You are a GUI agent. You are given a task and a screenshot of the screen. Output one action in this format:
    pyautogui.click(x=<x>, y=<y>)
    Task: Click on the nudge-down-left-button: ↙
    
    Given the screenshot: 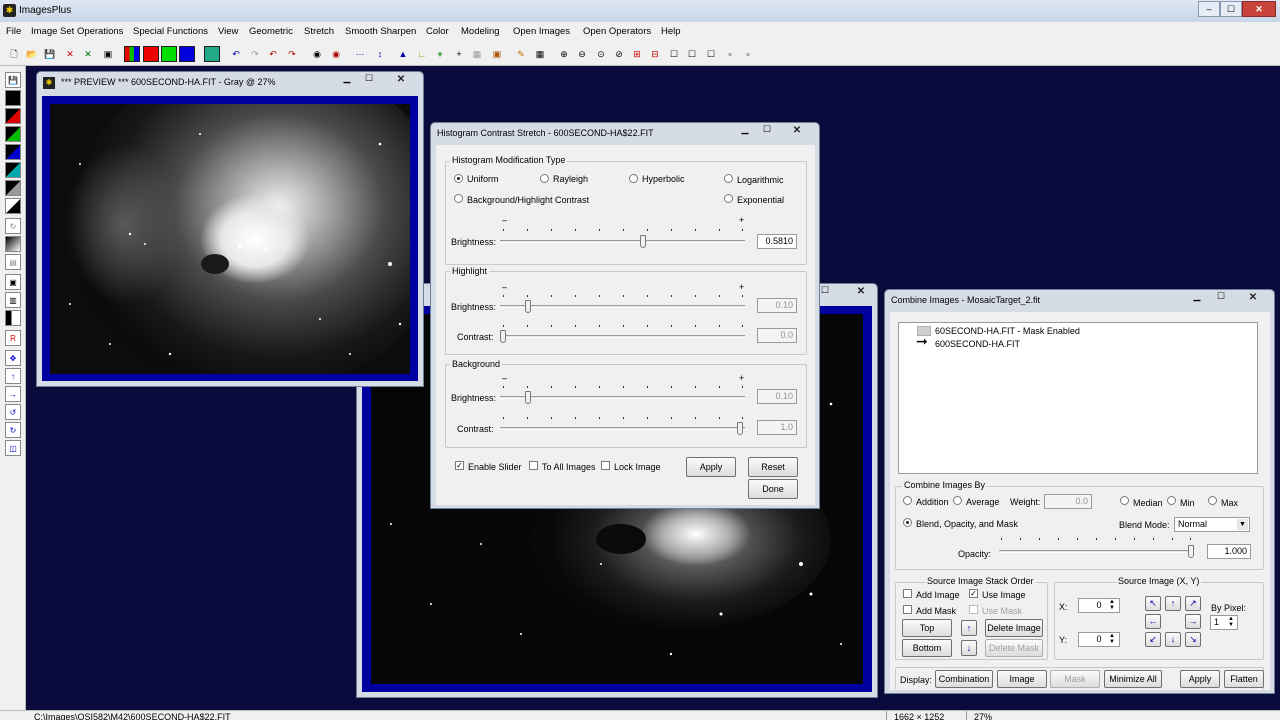 What is the action you would take?
    pyautogui.click(x=1153, y=639)
    